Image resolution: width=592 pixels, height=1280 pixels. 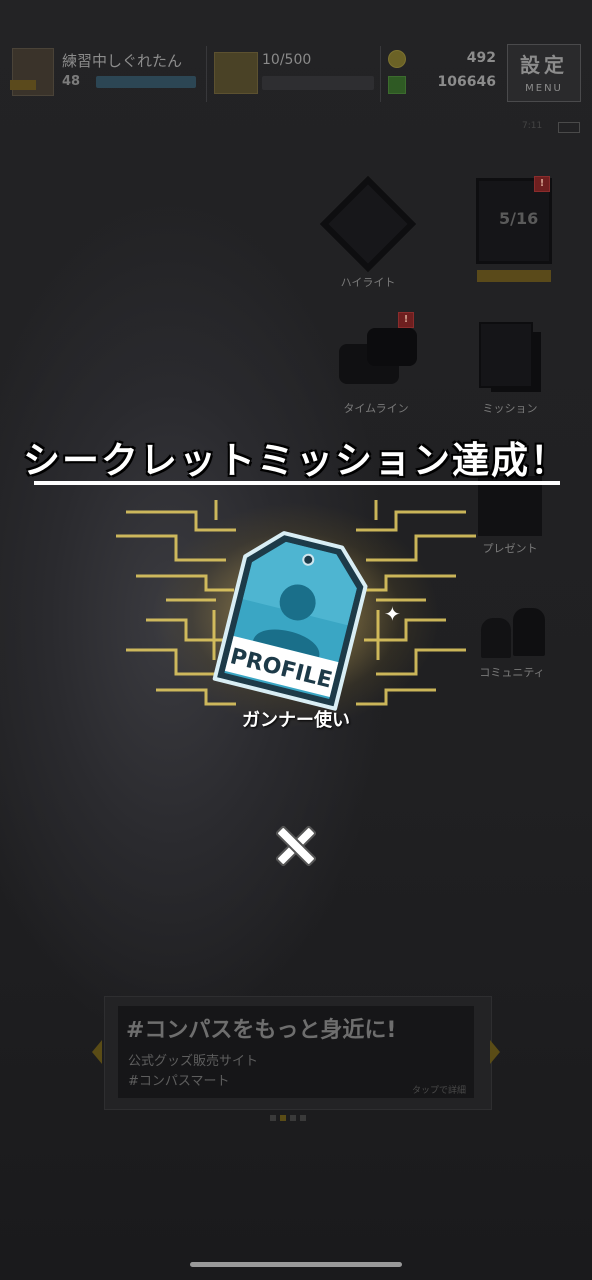 I want to click on time-label: 7:11, so click(x=532, y=126).